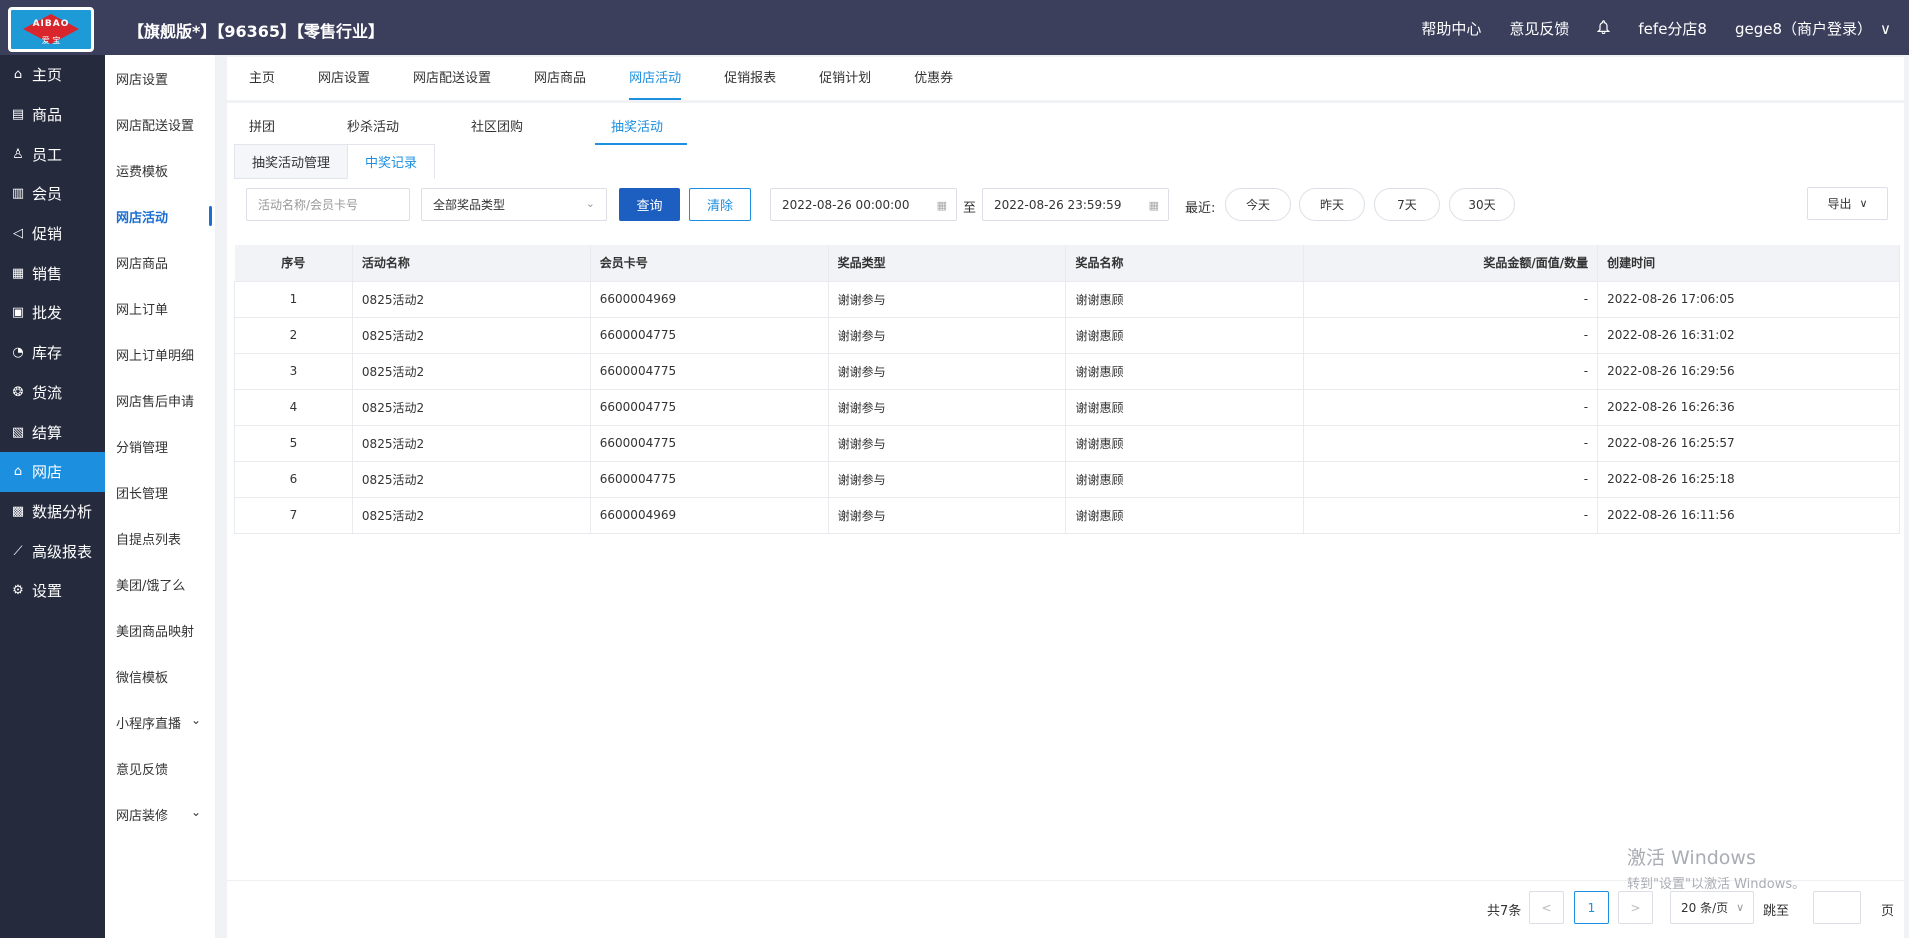  Describe the element at coordinates (452, 83) in the screenshot. I see `tab-2: 网店配送设置` at that location.